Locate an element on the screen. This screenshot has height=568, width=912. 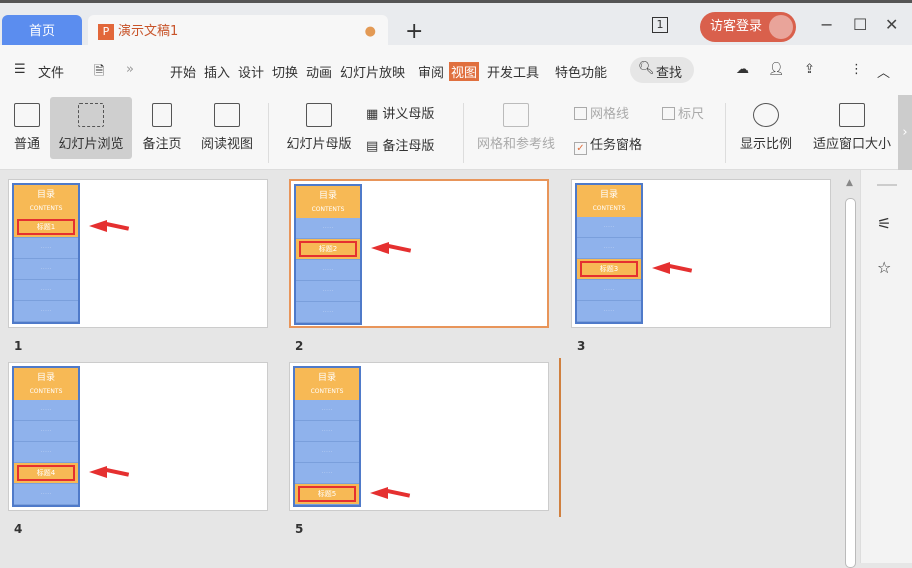
avatar is located at coordinates (781, 27).